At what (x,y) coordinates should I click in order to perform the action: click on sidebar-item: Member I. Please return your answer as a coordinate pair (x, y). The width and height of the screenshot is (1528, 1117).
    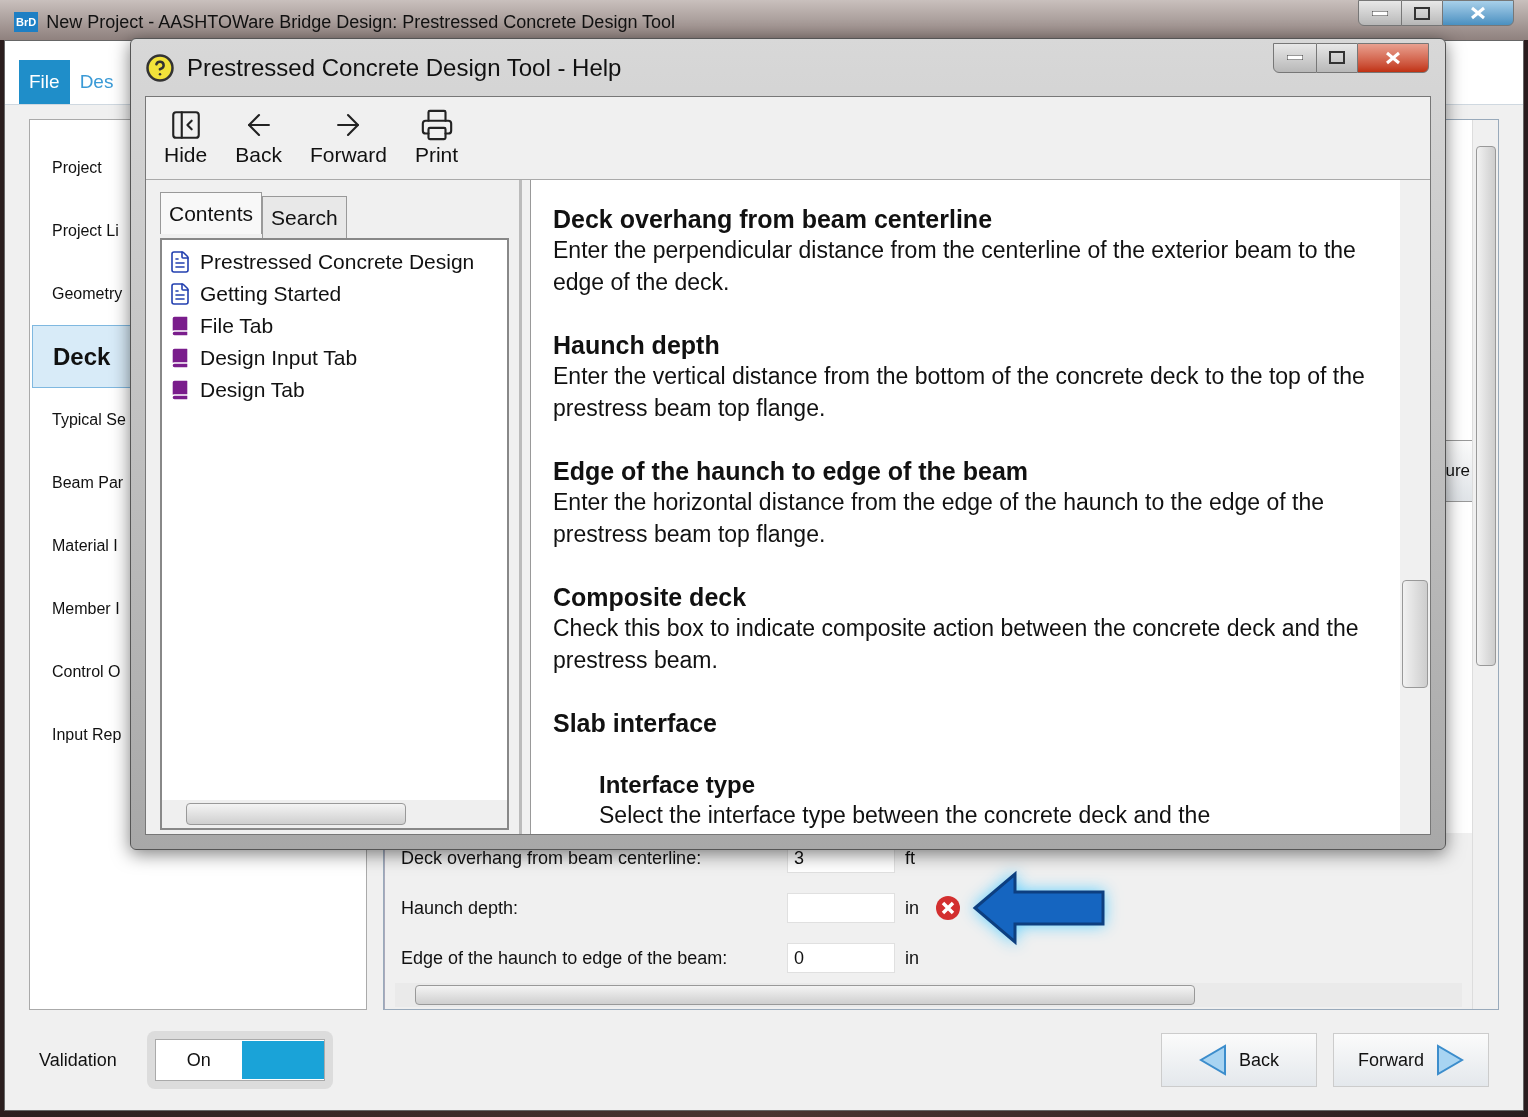
    Looking at the image, I should click on (76, 608).